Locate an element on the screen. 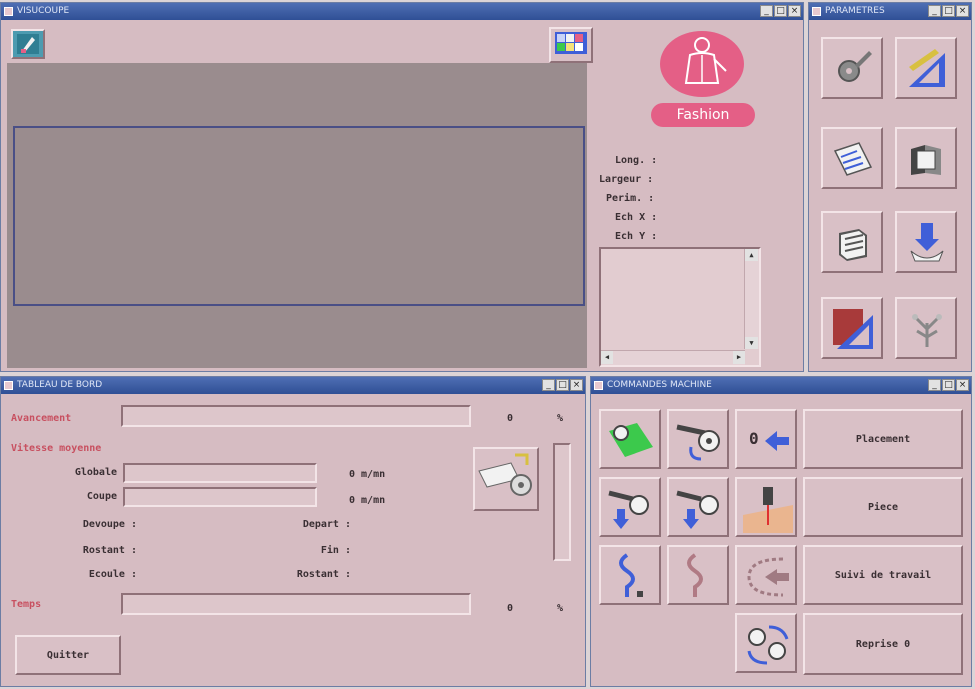  speed-vertical-slider is located at coordinates (562, 502).